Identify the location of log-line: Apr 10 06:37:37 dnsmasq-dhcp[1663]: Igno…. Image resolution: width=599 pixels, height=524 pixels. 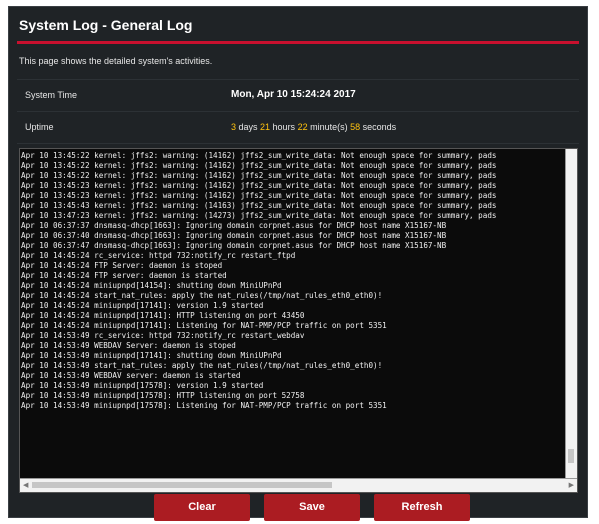
(234, 225).